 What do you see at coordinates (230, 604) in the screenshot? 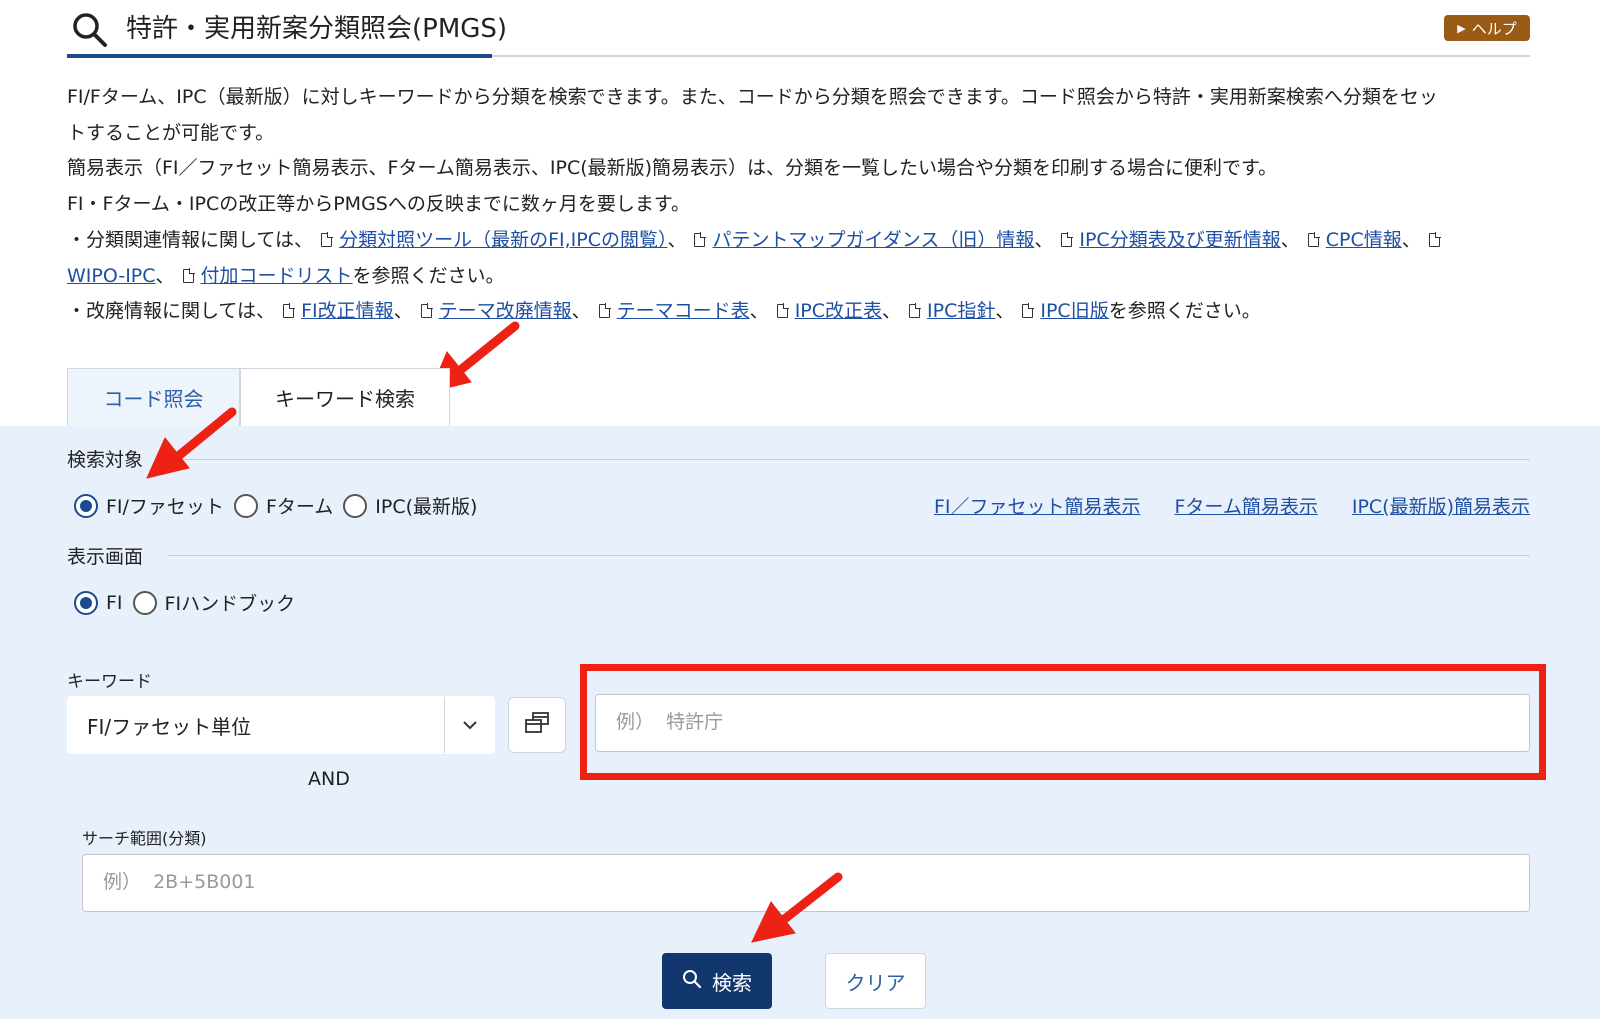
I see `radio-label: FIハンドブック` at bounding box center [230, 604].